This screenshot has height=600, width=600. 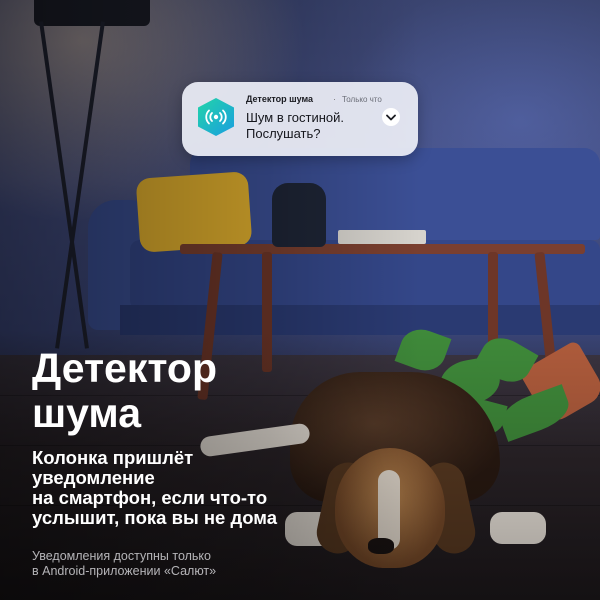 What do you see at coordinates (125, 368) in the screenshot?
I see `headline-line: Детектор` at bounding box center [125, 368].